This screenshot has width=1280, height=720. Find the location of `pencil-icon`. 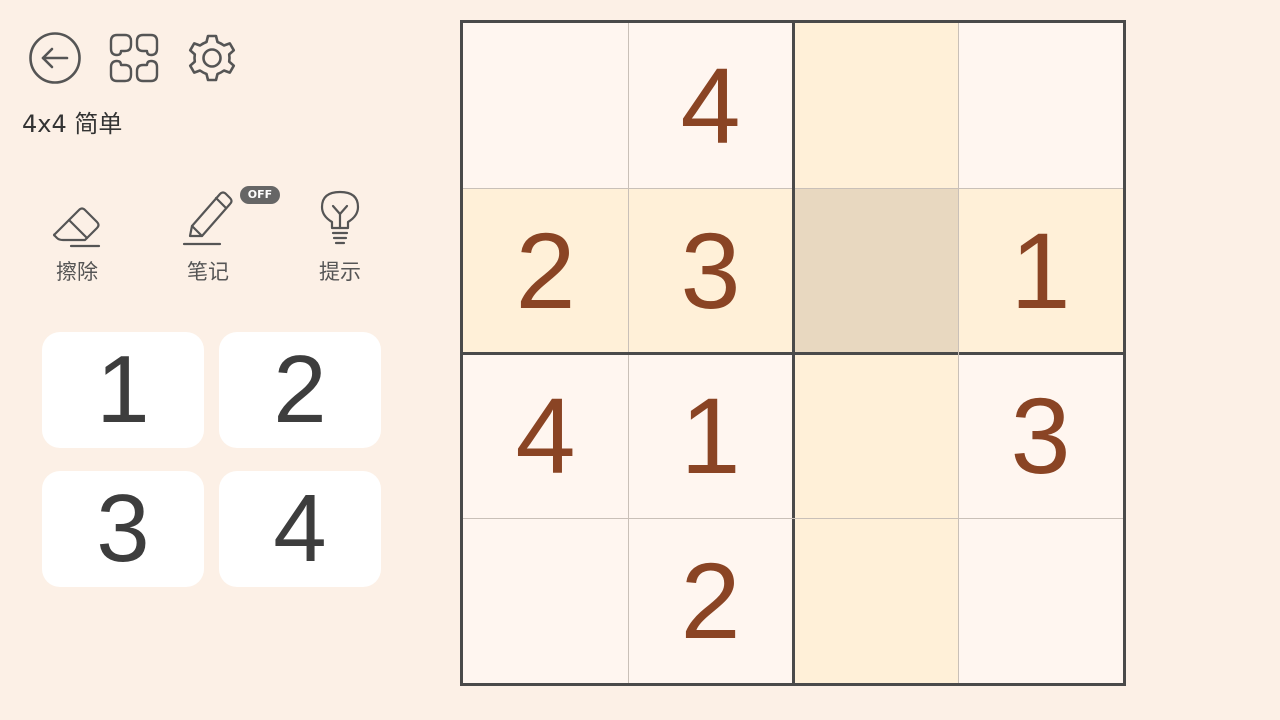

pencil-icon is located at coordinates (208, 217).